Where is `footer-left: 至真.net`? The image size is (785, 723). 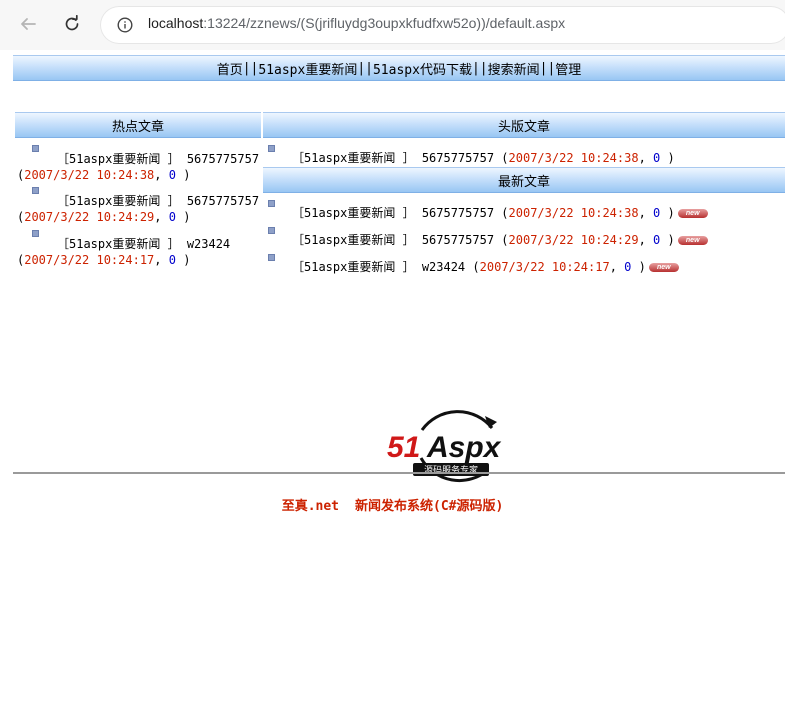
footer-left: 至真.net is located at coordinates (310, 506).